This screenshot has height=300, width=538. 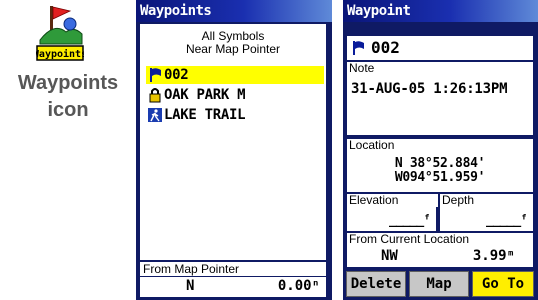 I want to click on from-pointer-readout: N 0.00ⁿ, so click(x=233, y=287).